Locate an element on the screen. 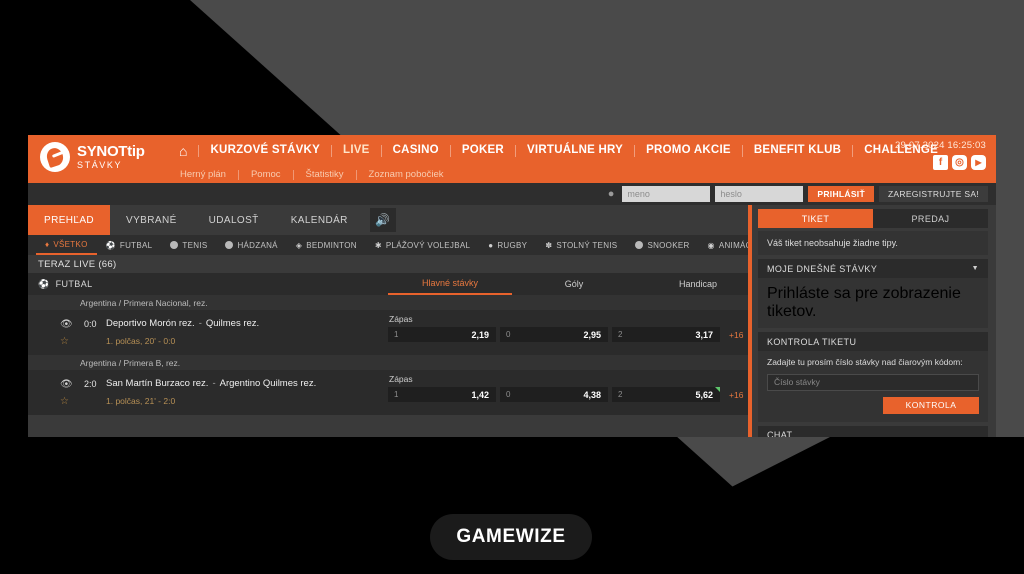 The width and height of the screenshot is (1024, 574). nav-item-promo-akcie: PROMO AKCIE is located at coordinates (688, 151).